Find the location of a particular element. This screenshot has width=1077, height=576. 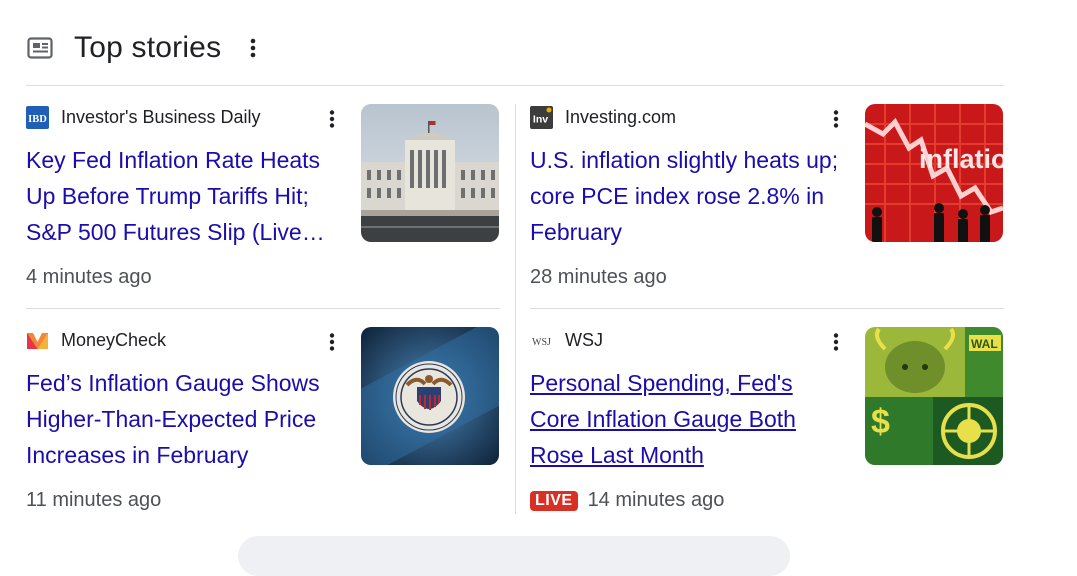

federal-reserve-seal-image is located at coordinates (430, 396).